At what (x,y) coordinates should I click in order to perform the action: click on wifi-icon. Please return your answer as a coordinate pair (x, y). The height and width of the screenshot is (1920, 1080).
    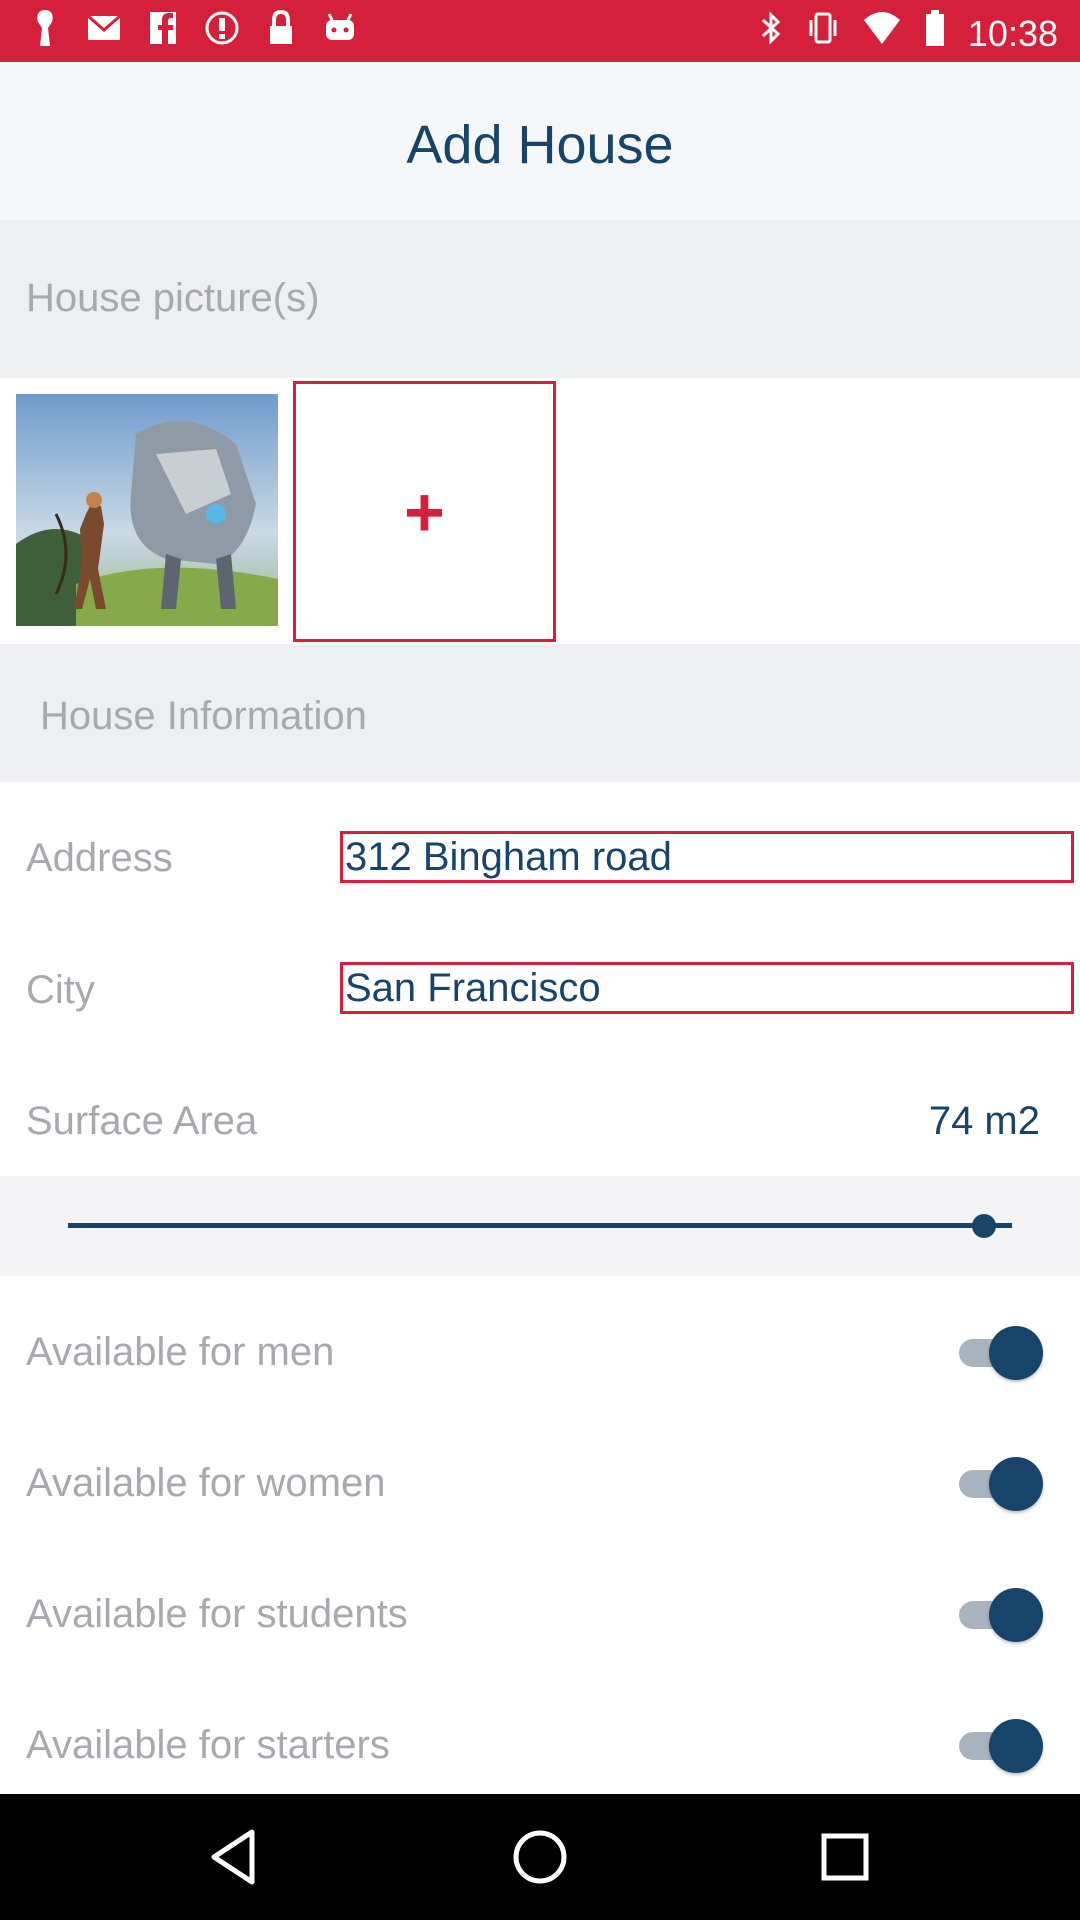
    Looking at the image, I should click on (882, 34).